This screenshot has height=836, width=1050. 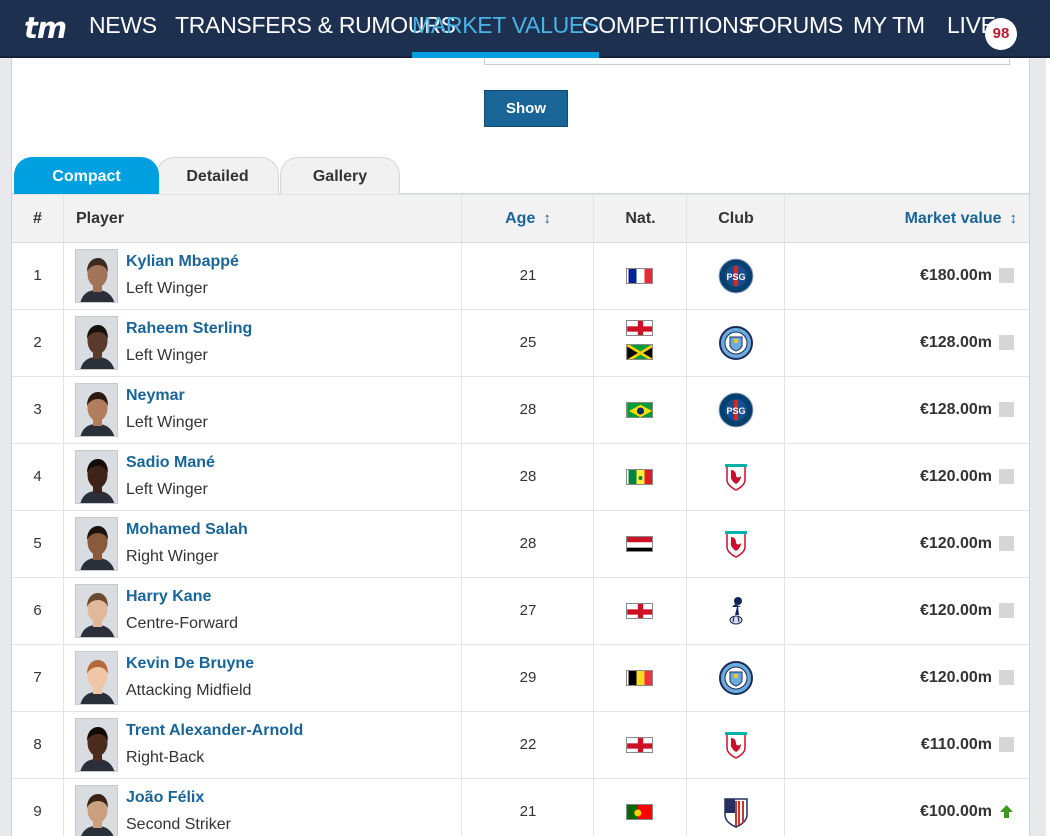 What do you see at coordinates (189, 329) in the screenshot?
I see `player-name-link: Raheem Sterling` at bounding box center [189, 329].